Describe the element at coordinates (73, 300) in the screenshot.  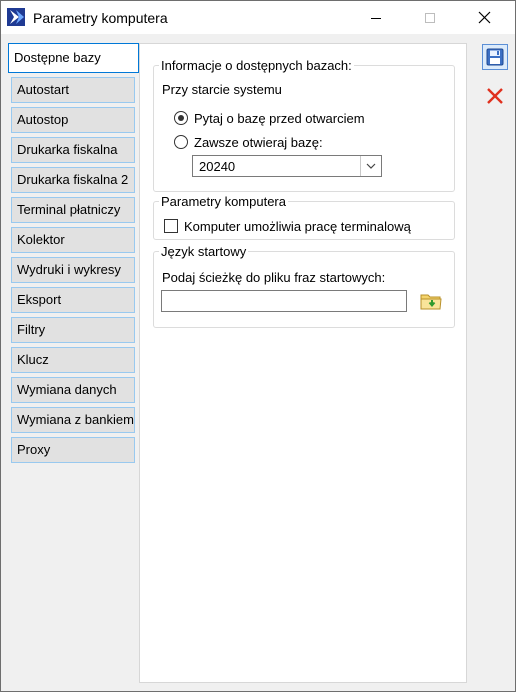
I see `tab-eksport: Eksport` at that location.